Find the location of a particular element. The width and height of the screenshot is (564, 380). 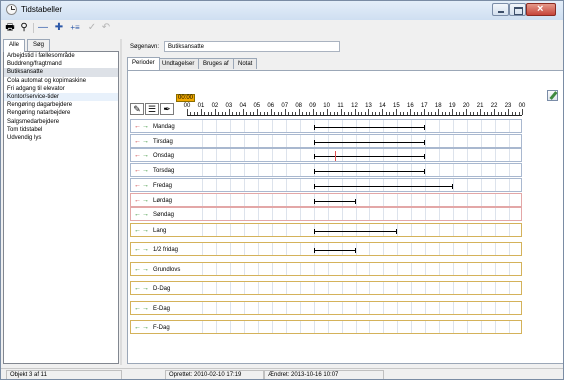

tab-search: Søg is located at coordinates (39, 45).